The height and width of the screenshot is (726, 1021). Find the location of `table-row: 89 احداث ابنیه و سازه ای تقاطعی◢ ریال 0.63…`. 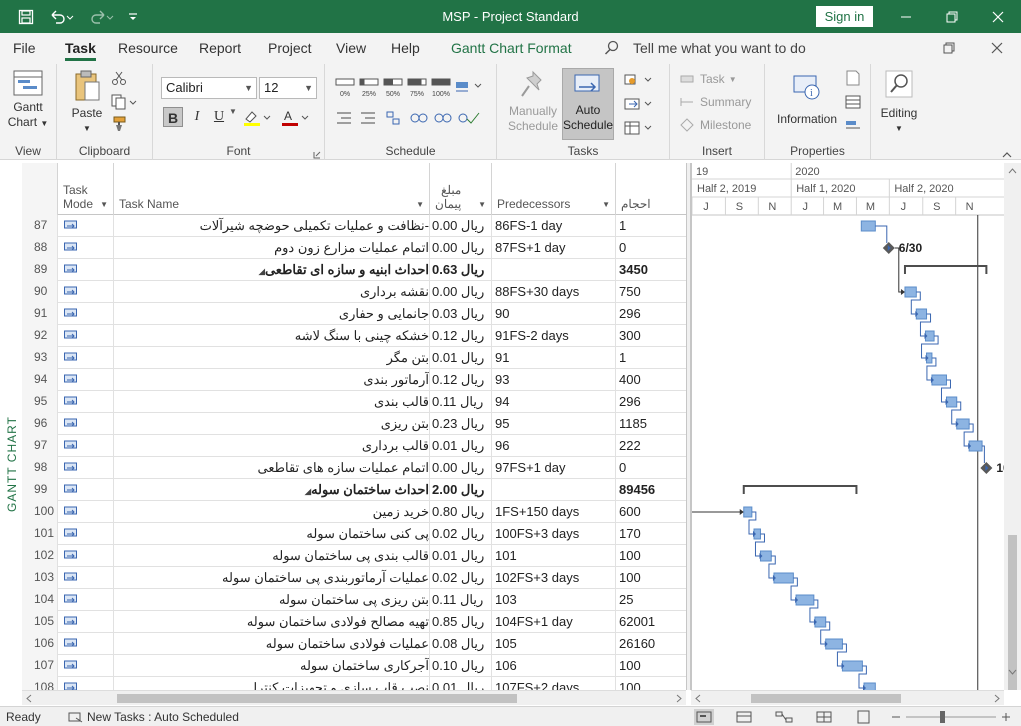

table-row: 89 احداث ابنیه و سازه ای تقاطعی◢ ریال 0.63… is located at coordinates (354, 270).